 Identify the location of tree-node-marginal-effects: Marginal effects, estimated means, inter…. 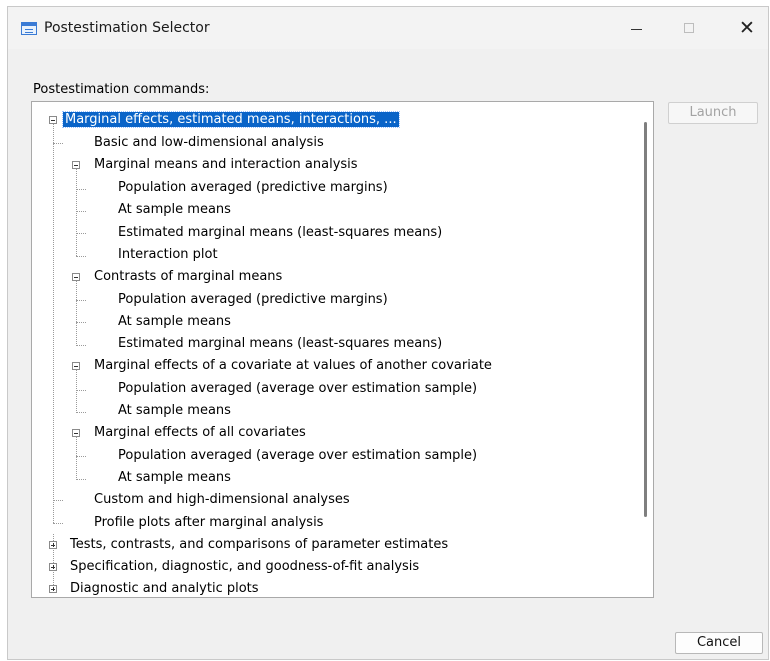
(231, 120).